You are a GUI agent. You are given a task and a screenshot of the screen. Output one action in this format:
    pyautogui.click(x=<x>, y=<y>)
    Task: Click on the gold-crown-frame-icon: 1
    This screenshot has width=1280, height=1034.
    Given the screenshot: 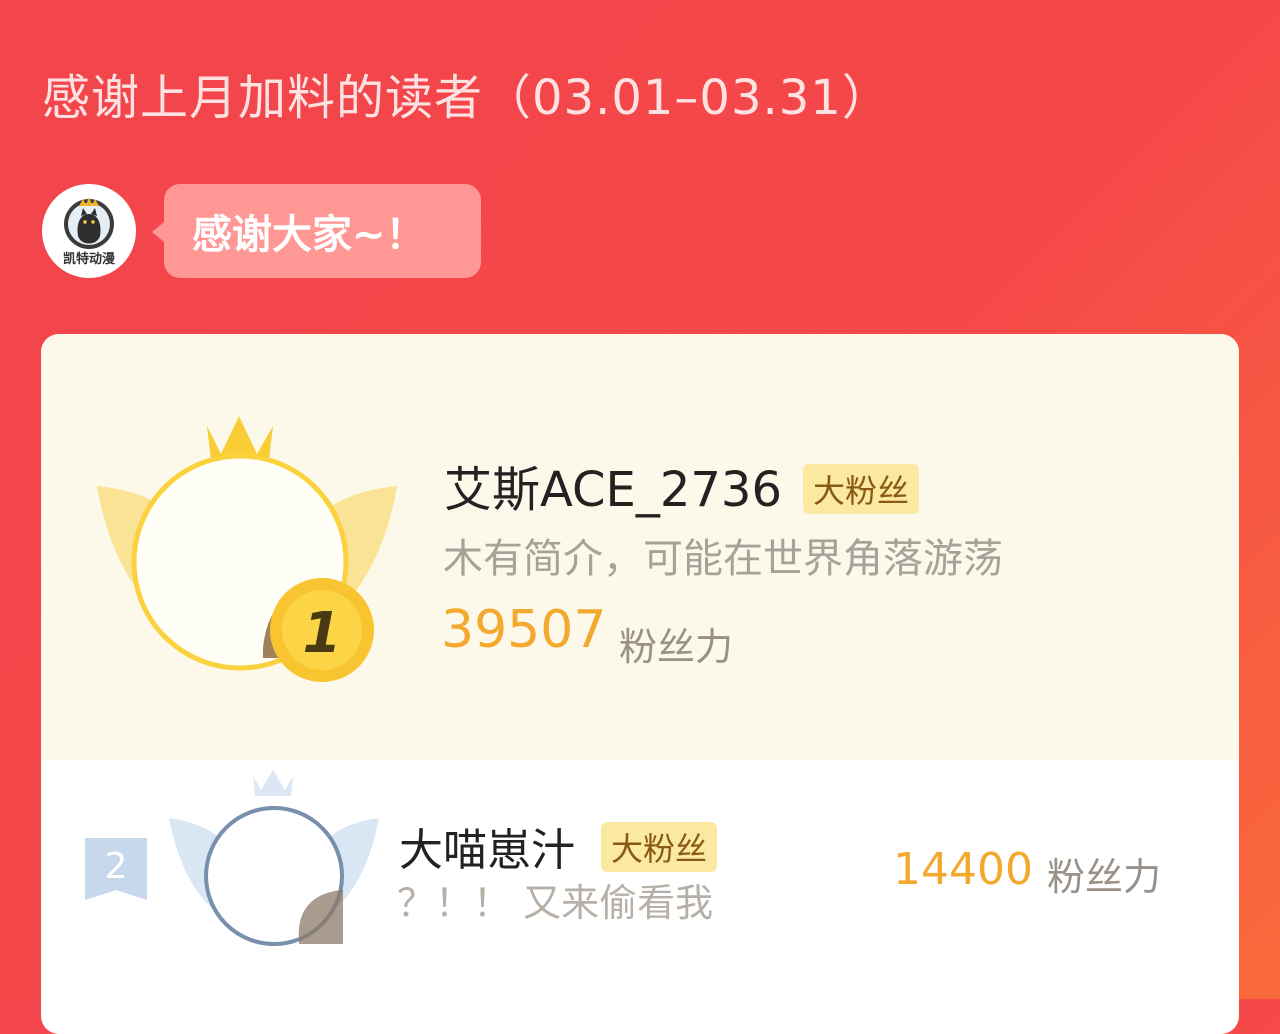 What is the action you would take?
    pyautogui.click(x=247, y=549)
    